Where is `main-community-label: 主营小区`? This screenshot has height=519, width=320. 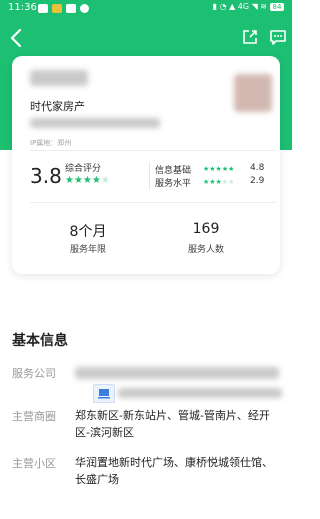 main-community-label: 主营小区 is located at coordinates (34, 463).